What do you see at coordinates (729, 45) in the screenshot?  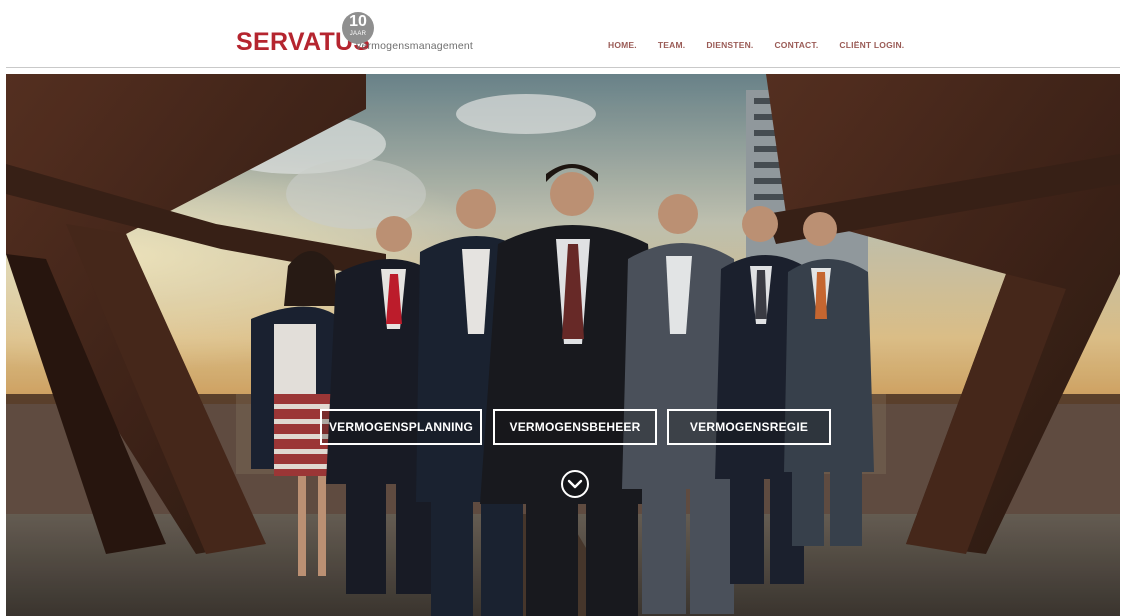 I see `nav-diensten: DIENSTEN.` at bounding box center [729, 45].